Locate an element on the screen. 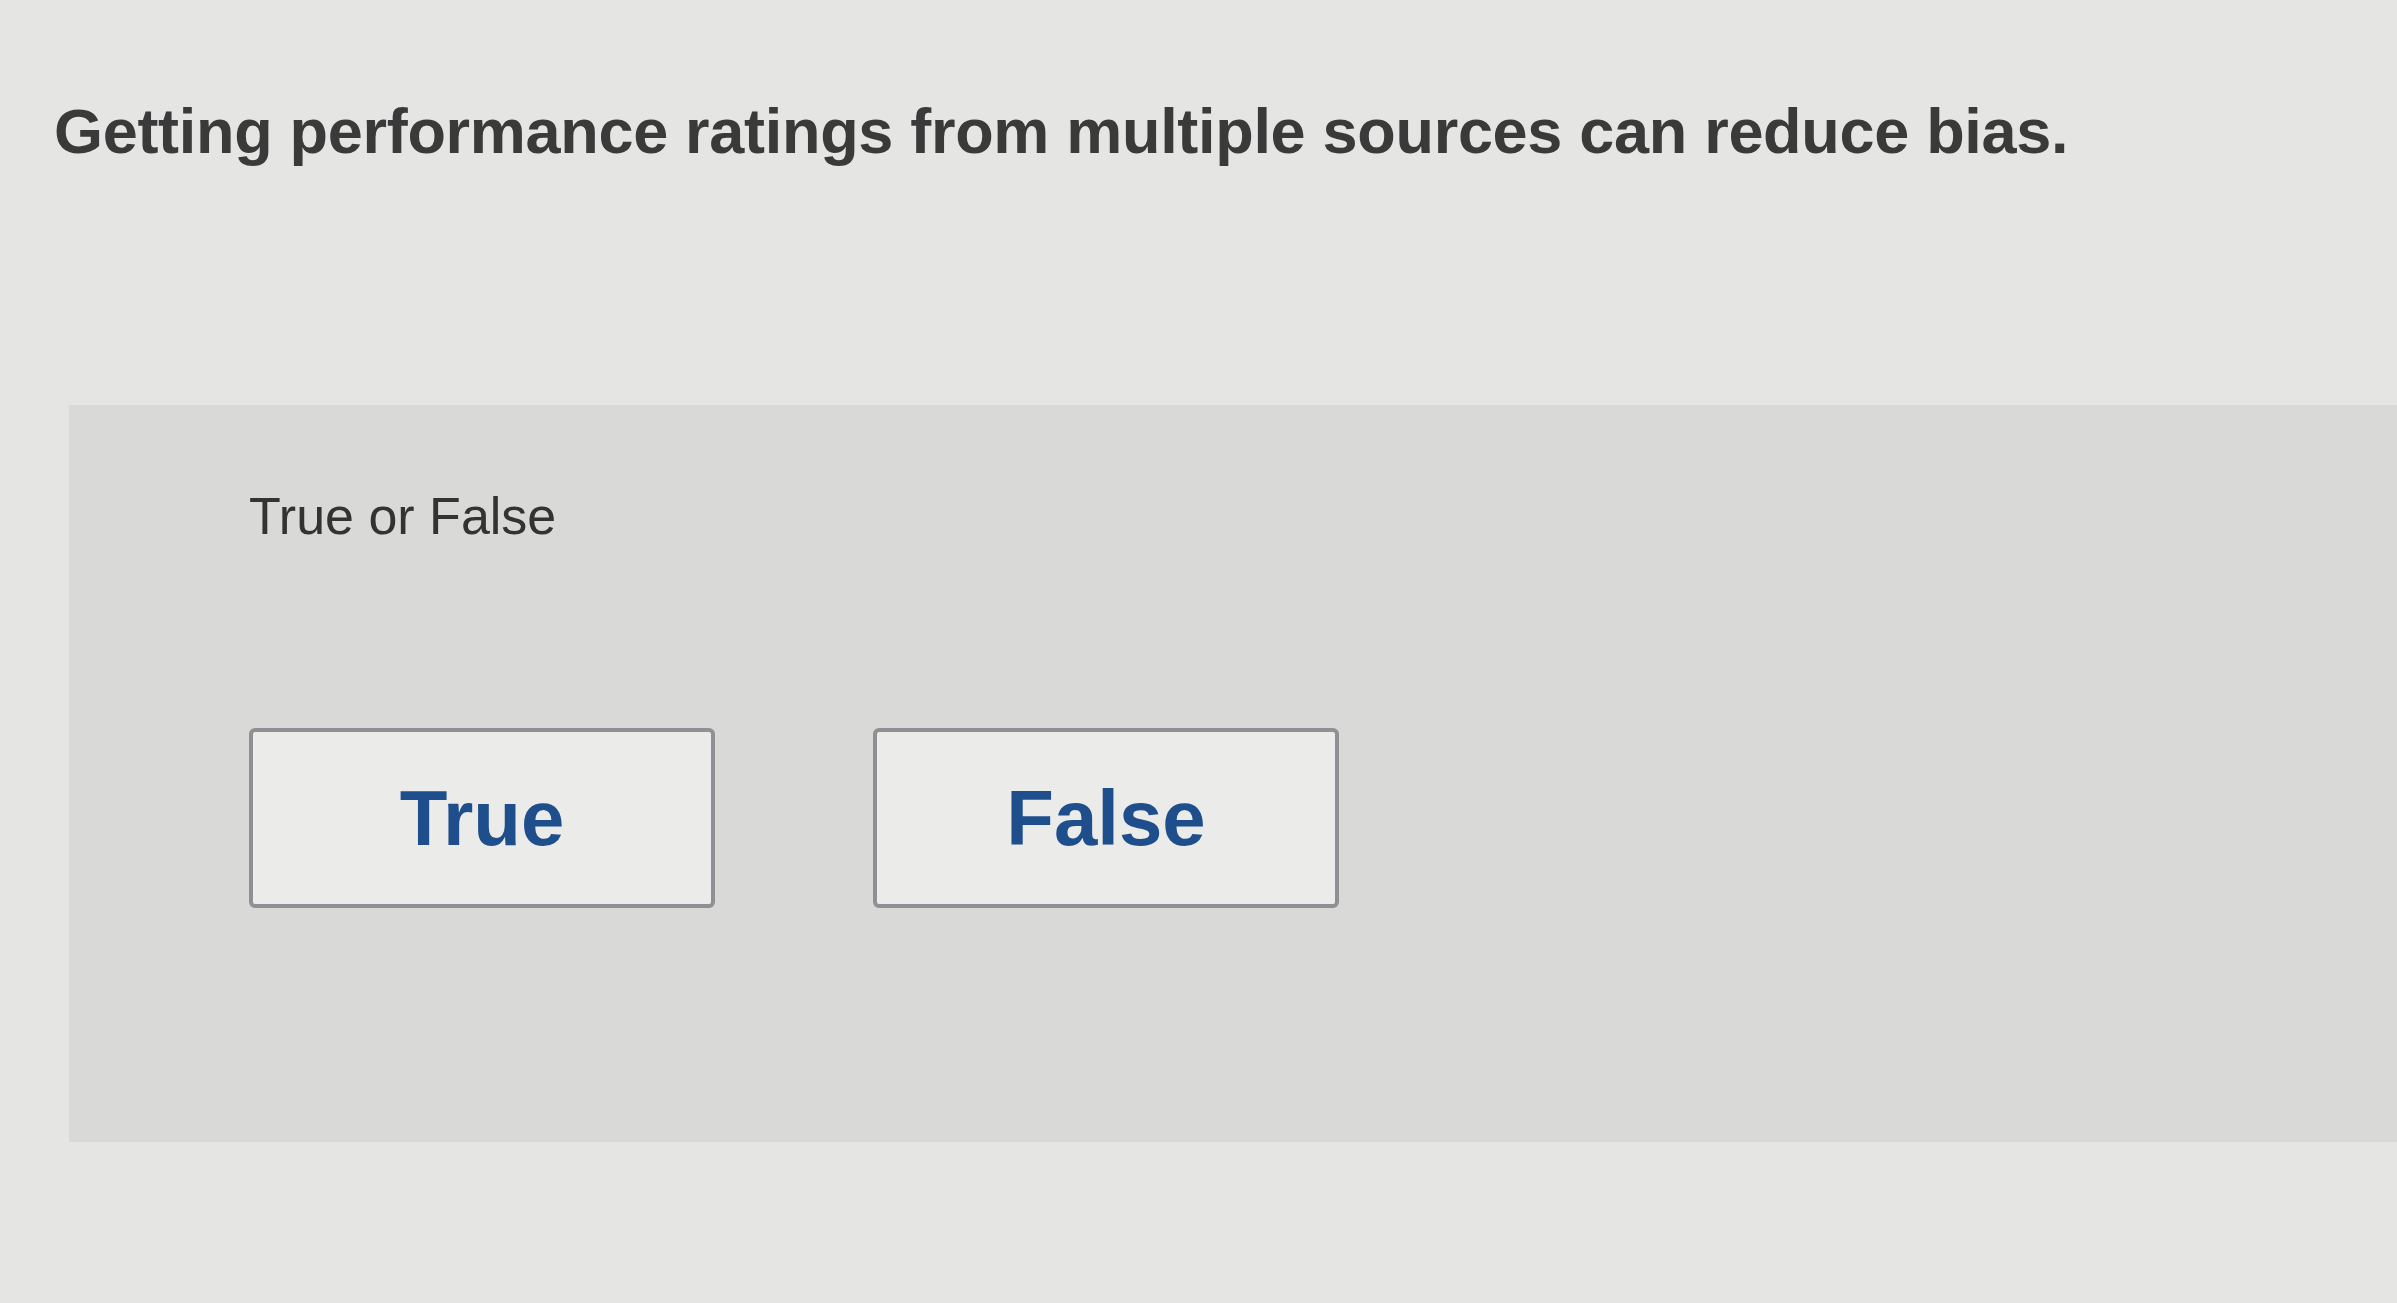 The height and width of the screenshot is (1303, 2397). question-text: Getting performance ratings from multiple sources can reduce bias. is located at coordinates (1061, 131).